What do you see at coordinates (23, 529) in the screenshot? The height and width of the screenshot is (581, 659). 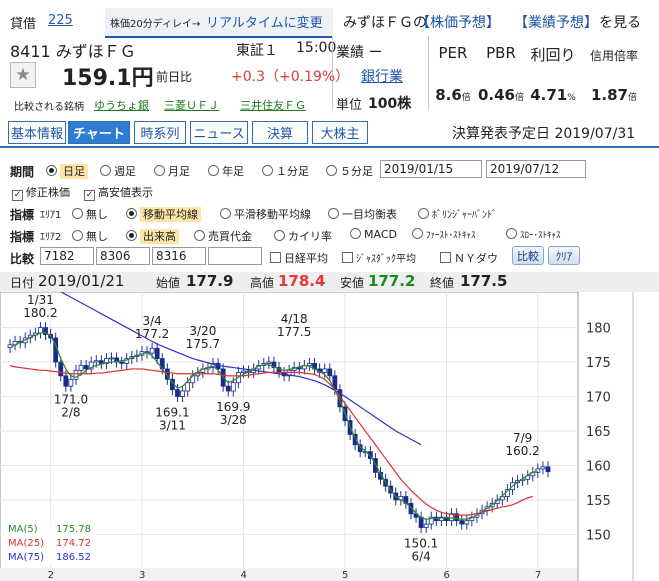 I see `legend-ma5-name: MA(5)` at bounding box center [23, 529].